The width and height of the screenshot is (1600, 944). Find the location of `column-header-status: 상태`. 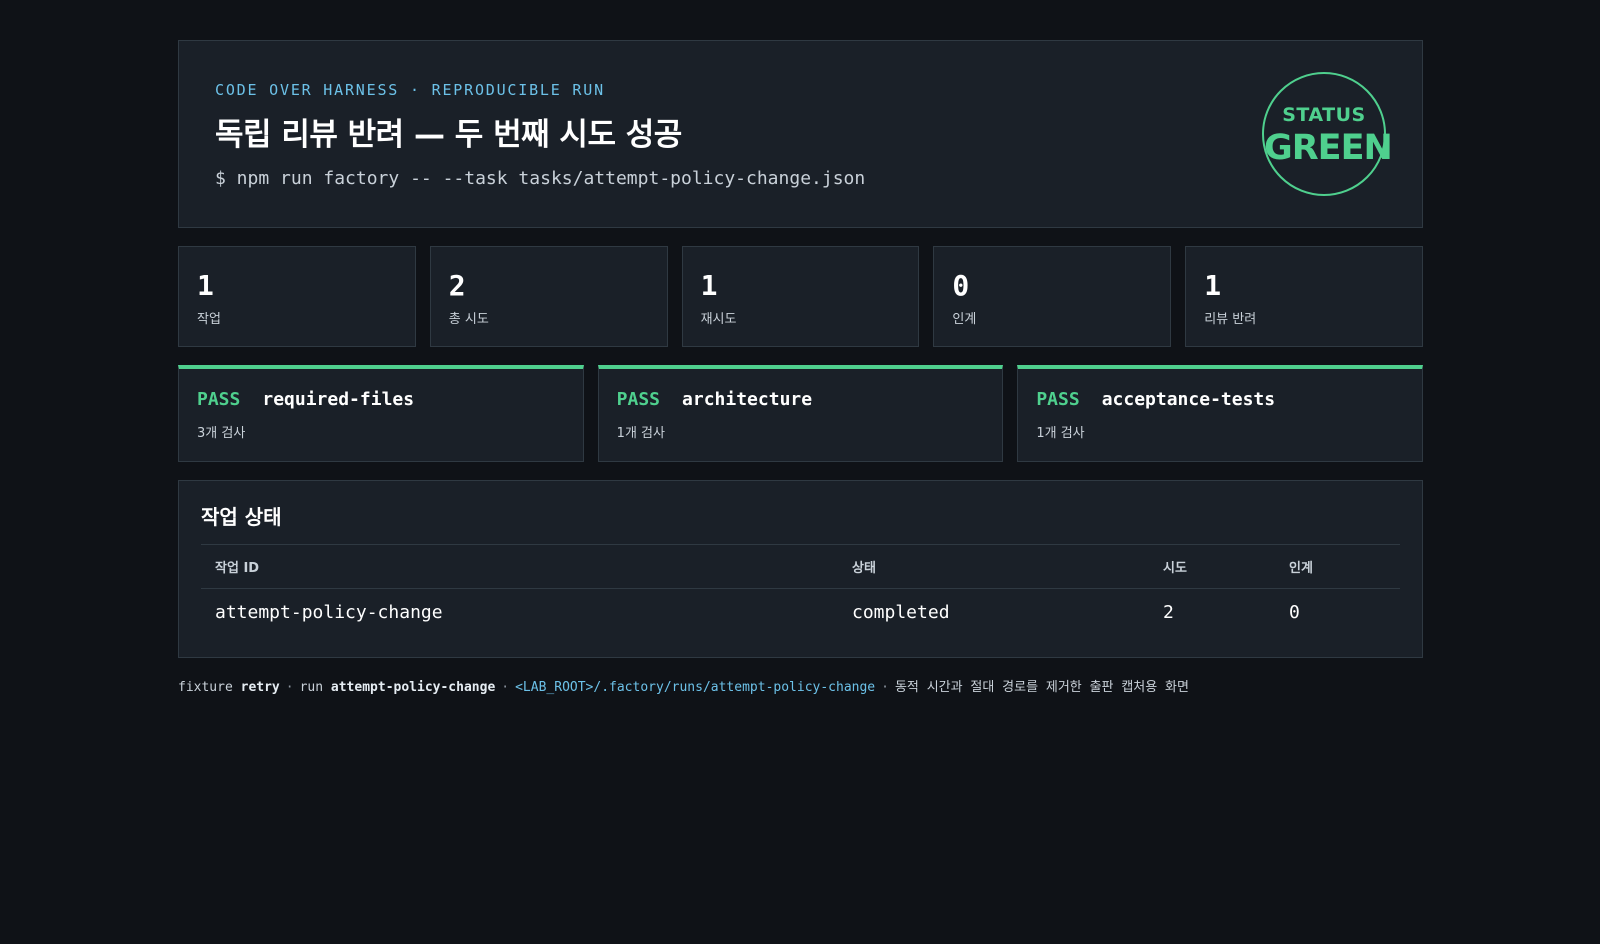

column-header-status: 상태 is located at coordinates (993, 566).